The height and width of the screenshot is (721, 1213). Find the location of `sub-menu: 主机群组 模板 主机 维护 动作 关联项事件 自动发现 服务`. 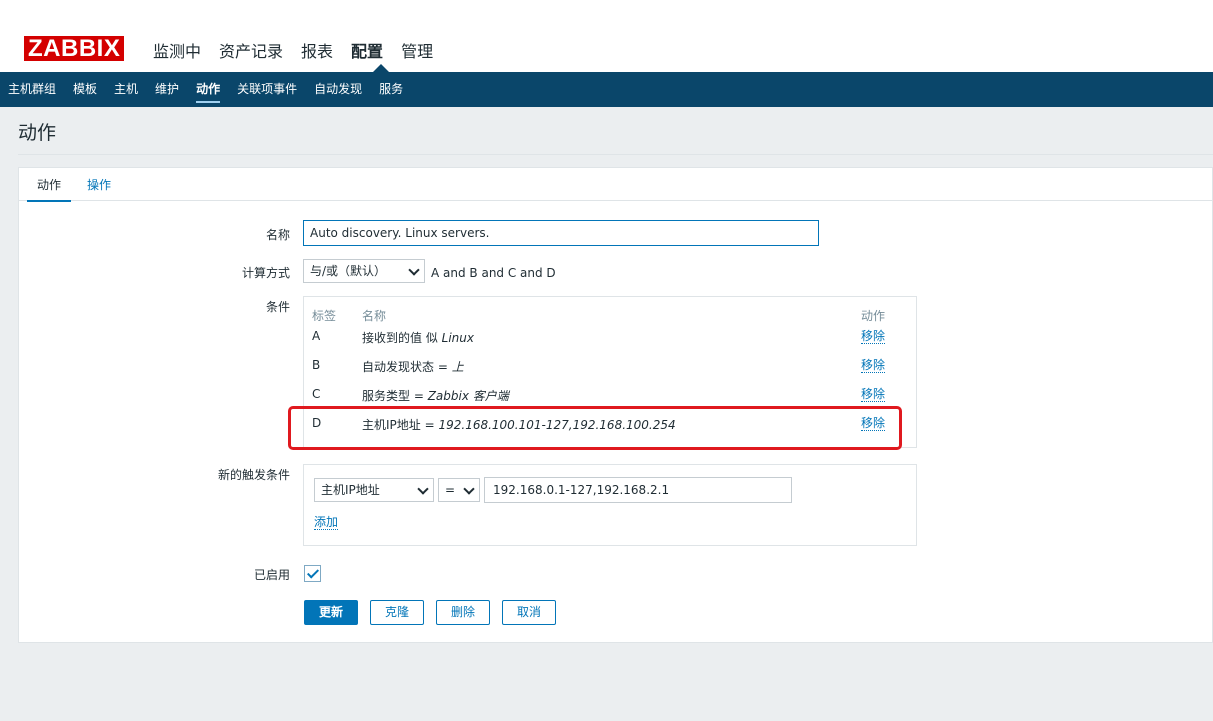

sub-menu: 主机群组 模板 主机 维护 动作 关联项事件 自动发现 服务 is located at coordinates (214, 89).